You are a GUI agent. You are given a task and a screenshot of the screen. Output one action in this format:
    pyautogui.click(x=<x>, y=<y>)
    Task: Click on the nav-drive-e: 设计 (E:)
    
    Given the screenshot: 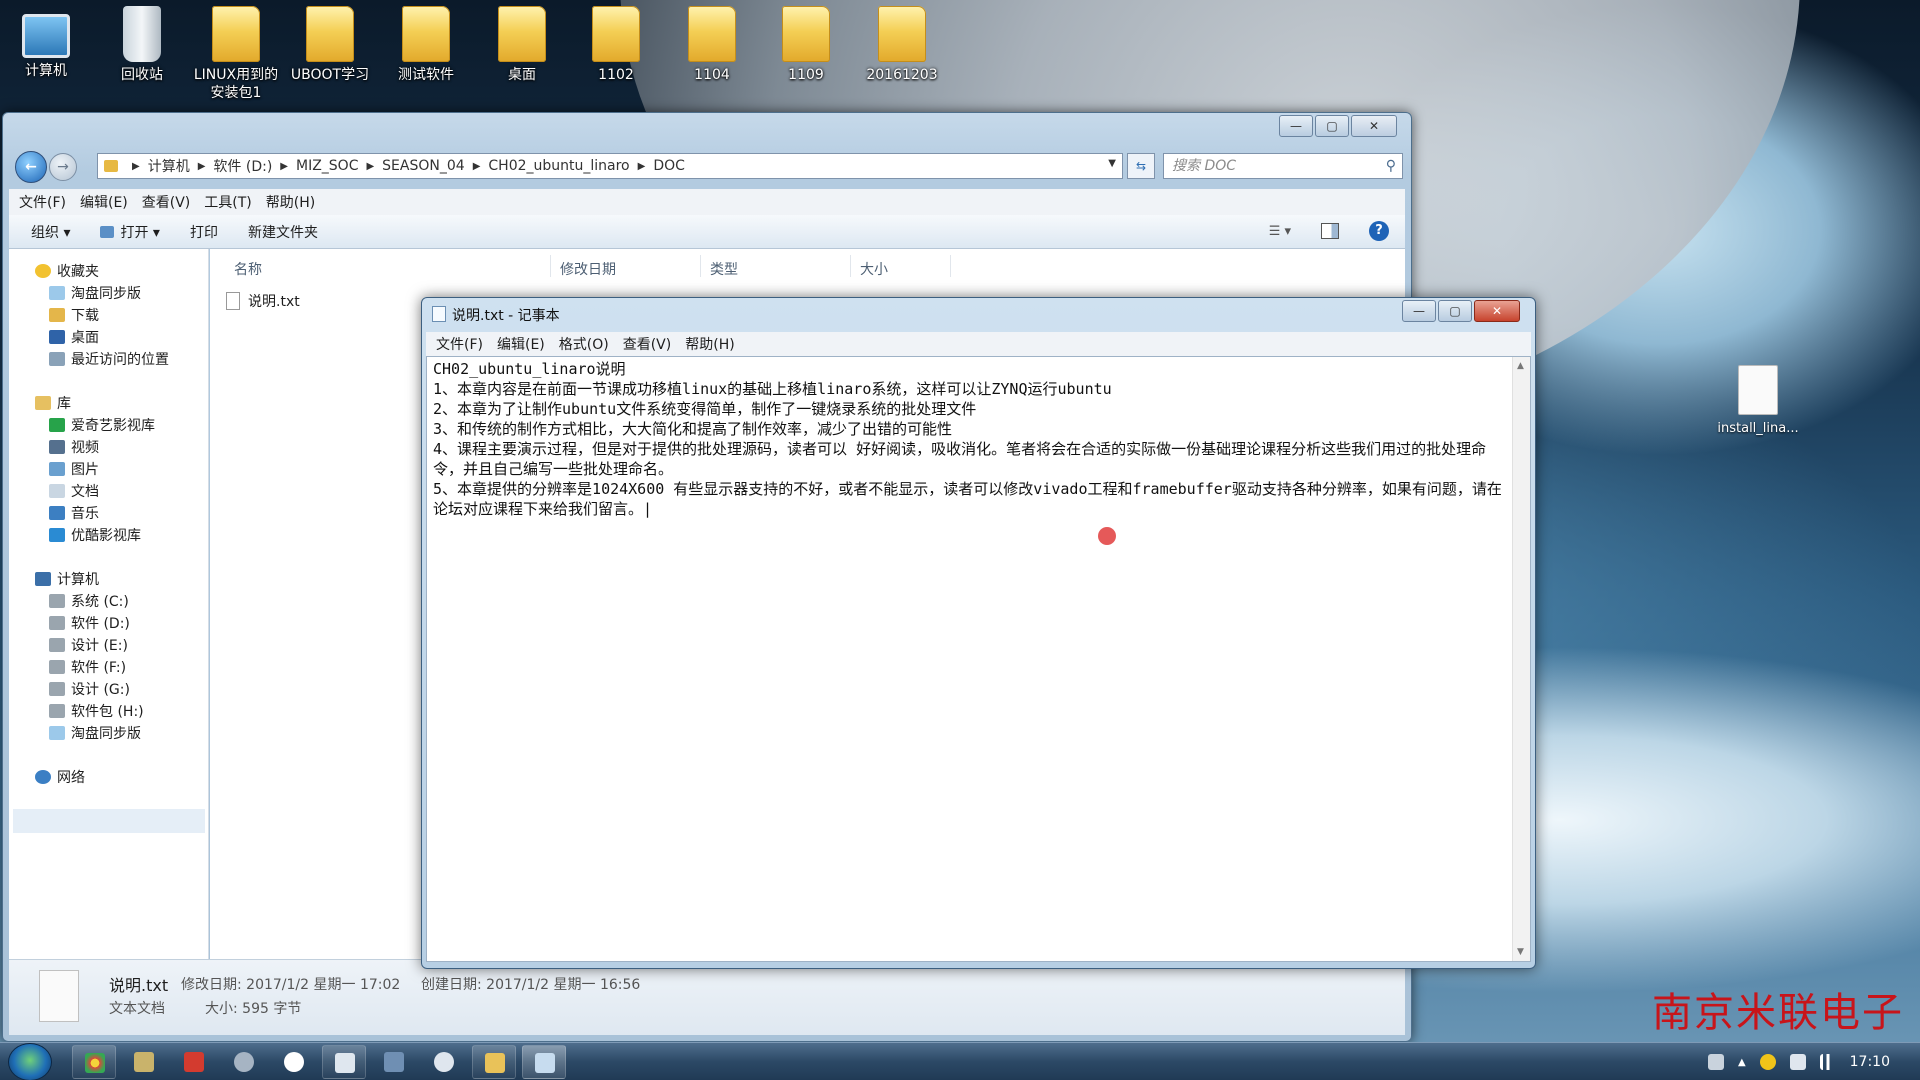 What is the action you would take?
    pyautogui.click(x=88, y=645)
    